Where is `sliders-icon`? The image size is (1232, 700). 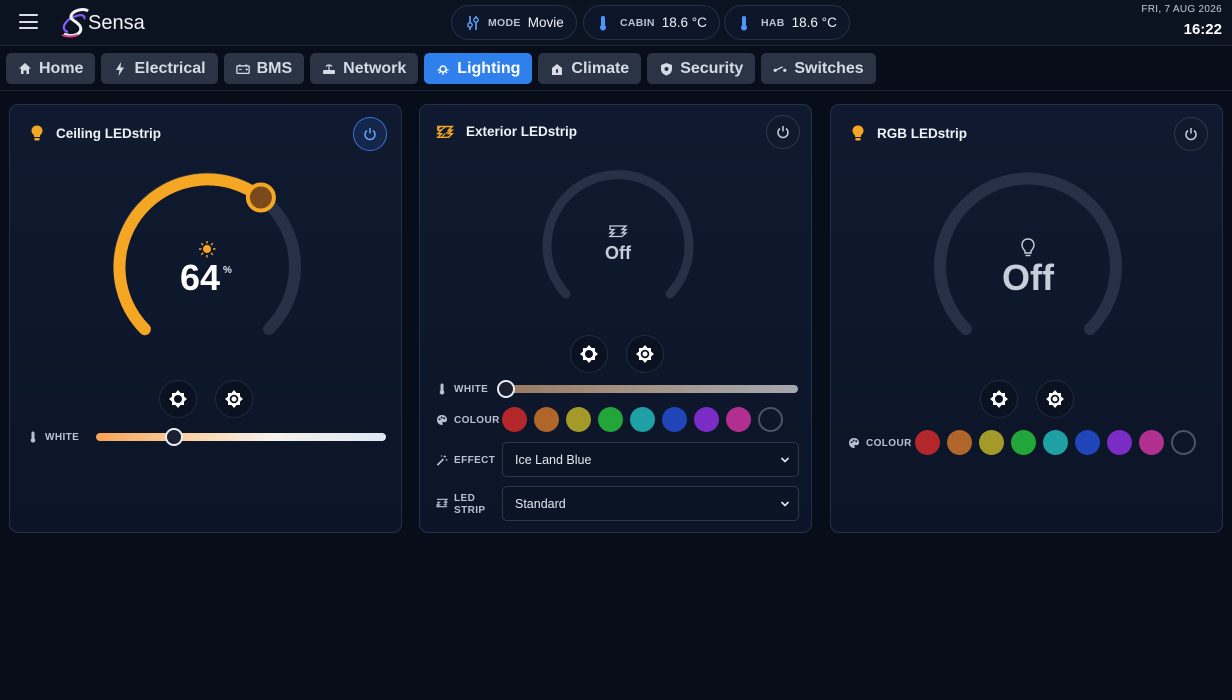
sliders-icon is located at coordinates (473, 23).